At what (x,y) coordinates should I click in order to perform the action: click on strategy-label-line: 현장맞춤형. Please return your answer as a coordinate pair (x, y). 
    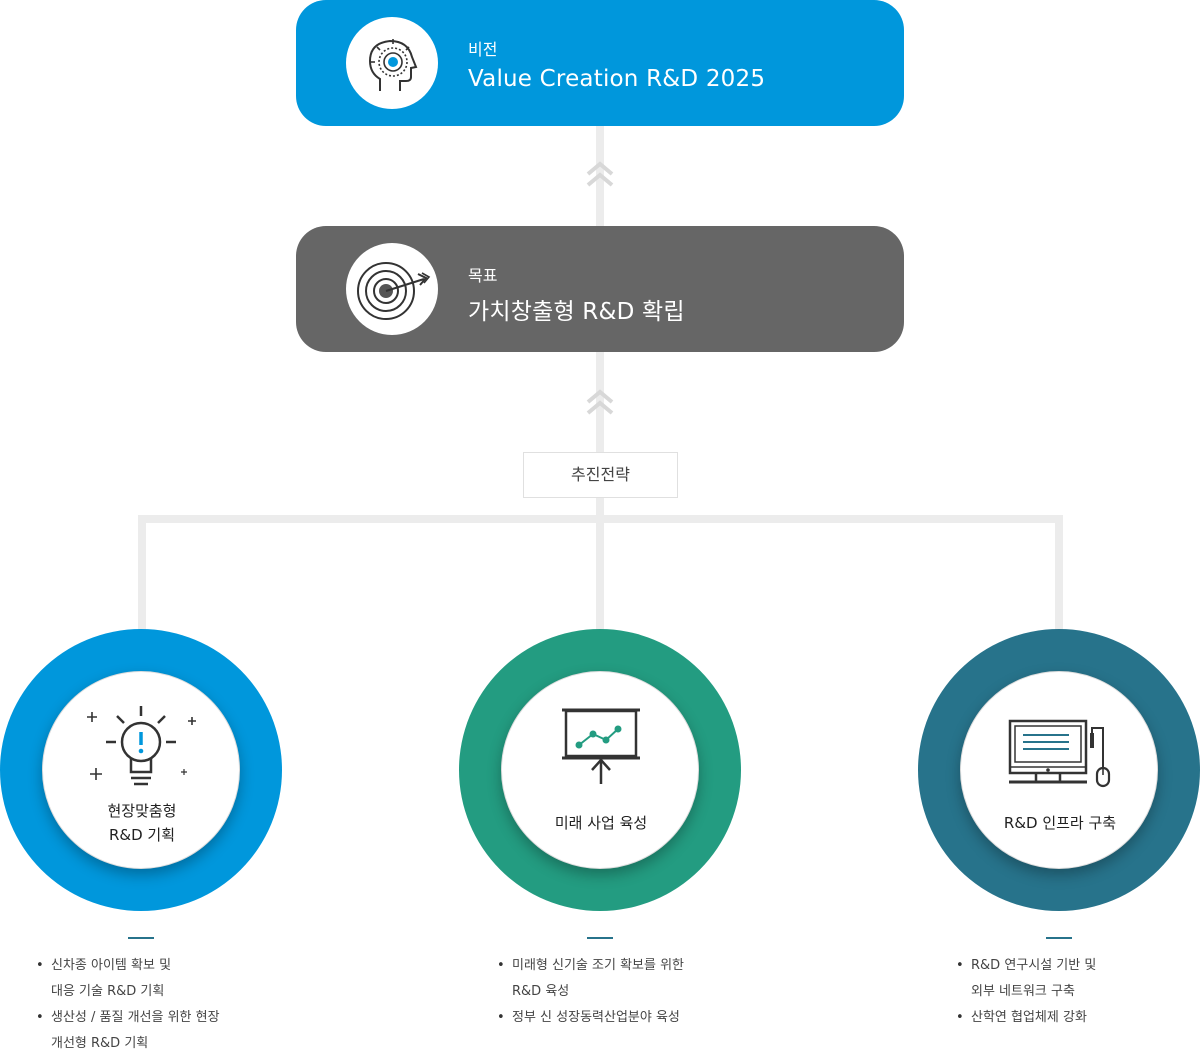
    Looking at the image, I should click on (142, 811).